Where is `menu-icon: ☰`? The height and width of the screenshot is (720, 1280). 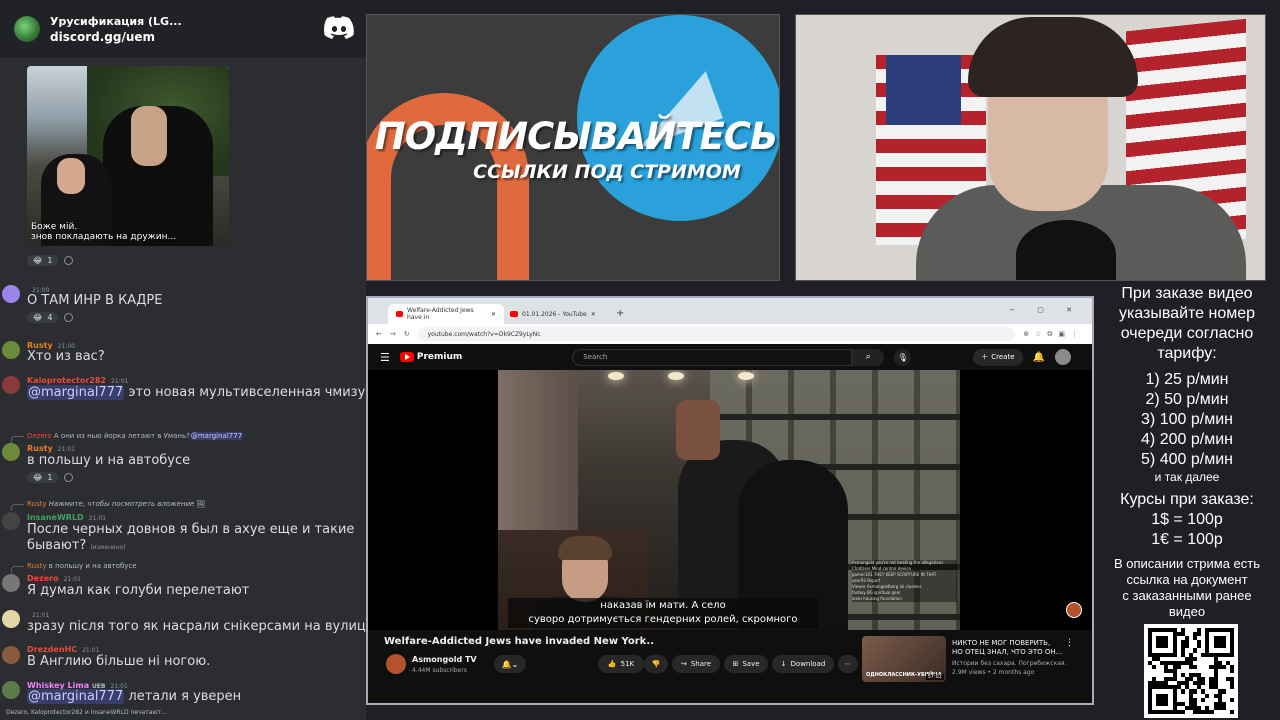
menu-icon: ☰ is located at coordinates (385, 357).